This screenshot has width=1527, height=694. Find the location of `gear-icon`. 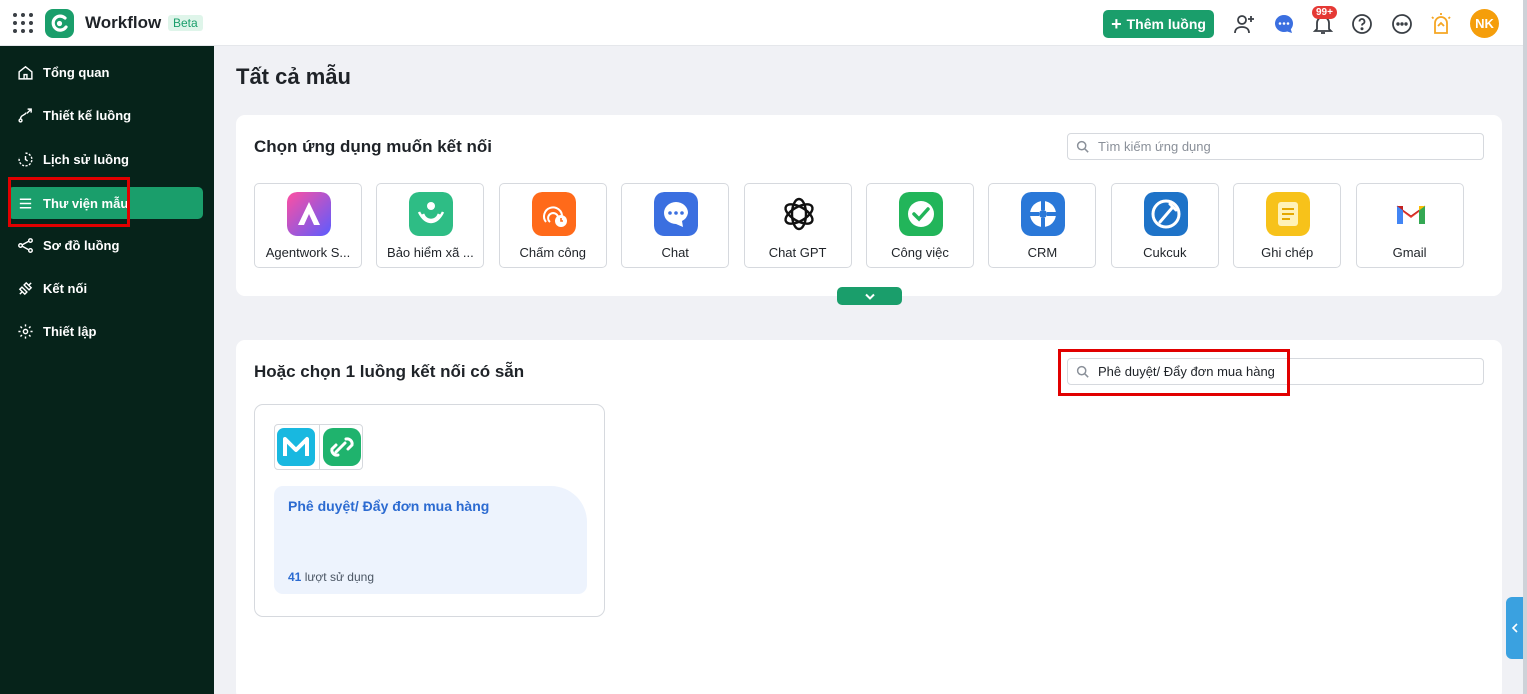

gear-icon is located at coordinates (25, 331).